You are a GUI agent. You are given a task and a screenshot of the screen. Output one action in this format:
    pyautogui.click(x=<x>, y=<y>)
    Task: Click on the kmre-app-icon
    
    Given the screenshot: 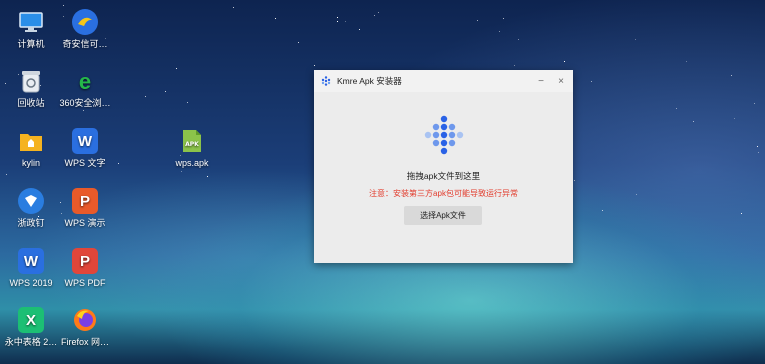 What is the action you would take?
    pyautogui.click(x=326, y=81)
    